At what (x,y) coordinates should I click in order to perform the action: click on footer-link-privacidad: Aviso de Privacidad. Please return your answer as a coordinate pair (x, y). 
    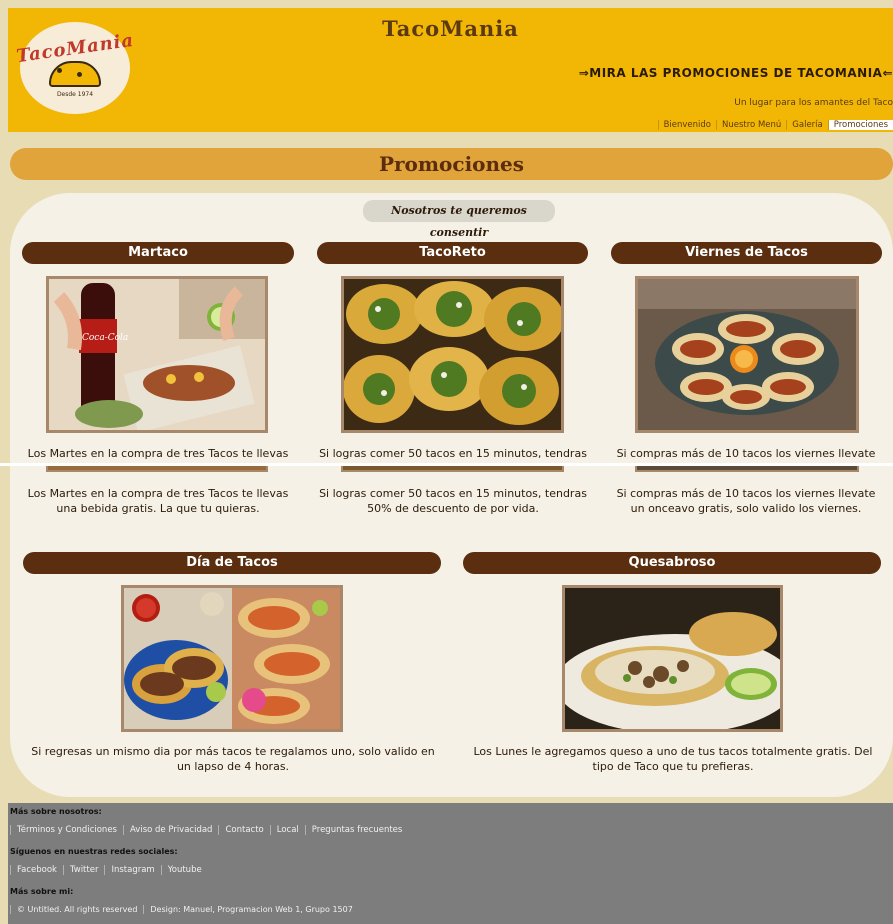
    Looking at the image, I should click on (170, 830).